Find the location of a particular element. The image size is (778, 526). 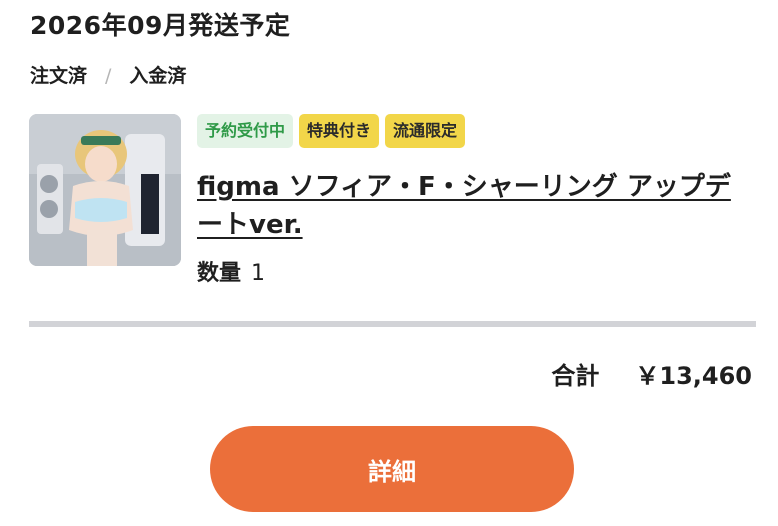

order-total: 合計 ￥13,460 is located at coordinates (651, 376).